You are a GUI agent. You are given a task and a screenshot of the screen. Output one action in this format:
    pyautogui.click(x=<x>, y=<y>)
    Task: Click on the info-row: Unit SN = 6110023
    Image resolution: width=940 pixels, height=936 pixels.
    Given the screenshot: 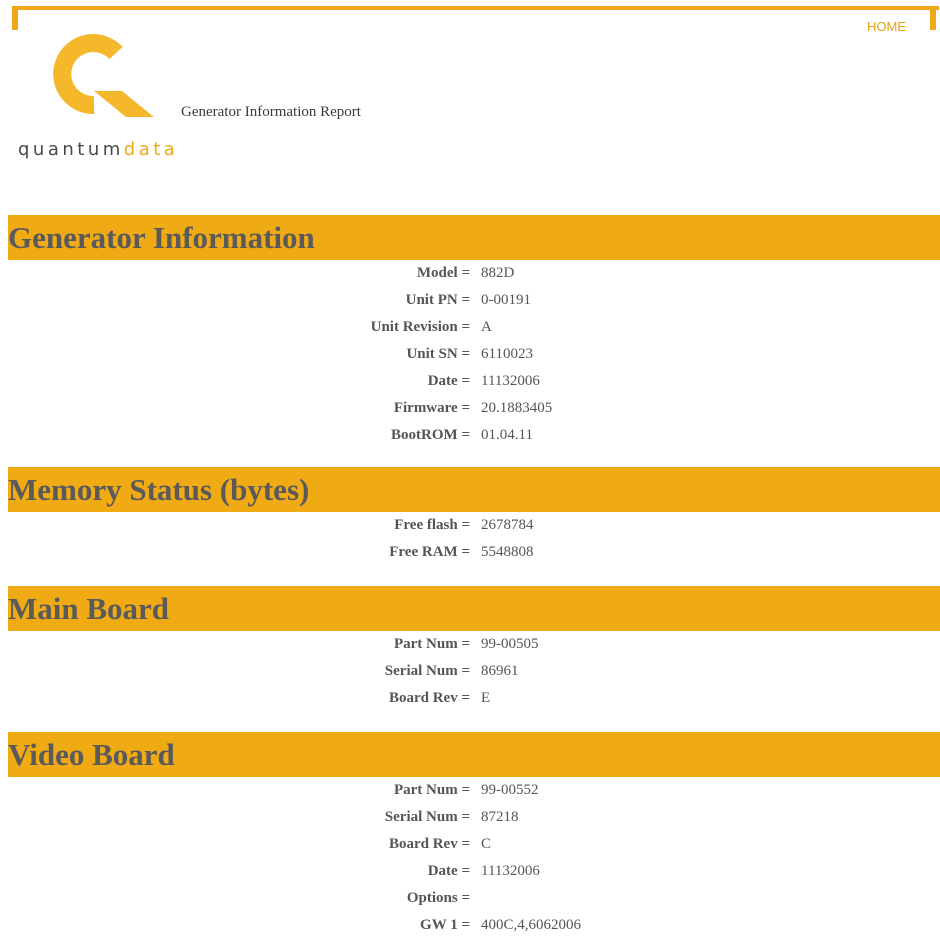 What is the action you would take?
    pyautogui.click(x=470, y=354)
    